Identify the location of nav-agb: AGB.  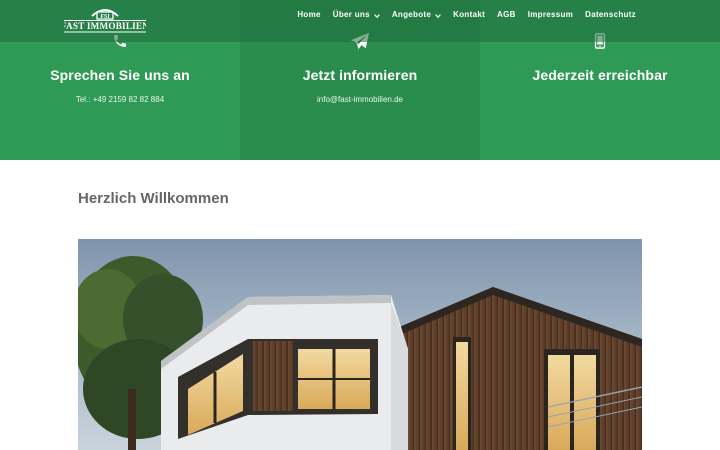
(506, 14).